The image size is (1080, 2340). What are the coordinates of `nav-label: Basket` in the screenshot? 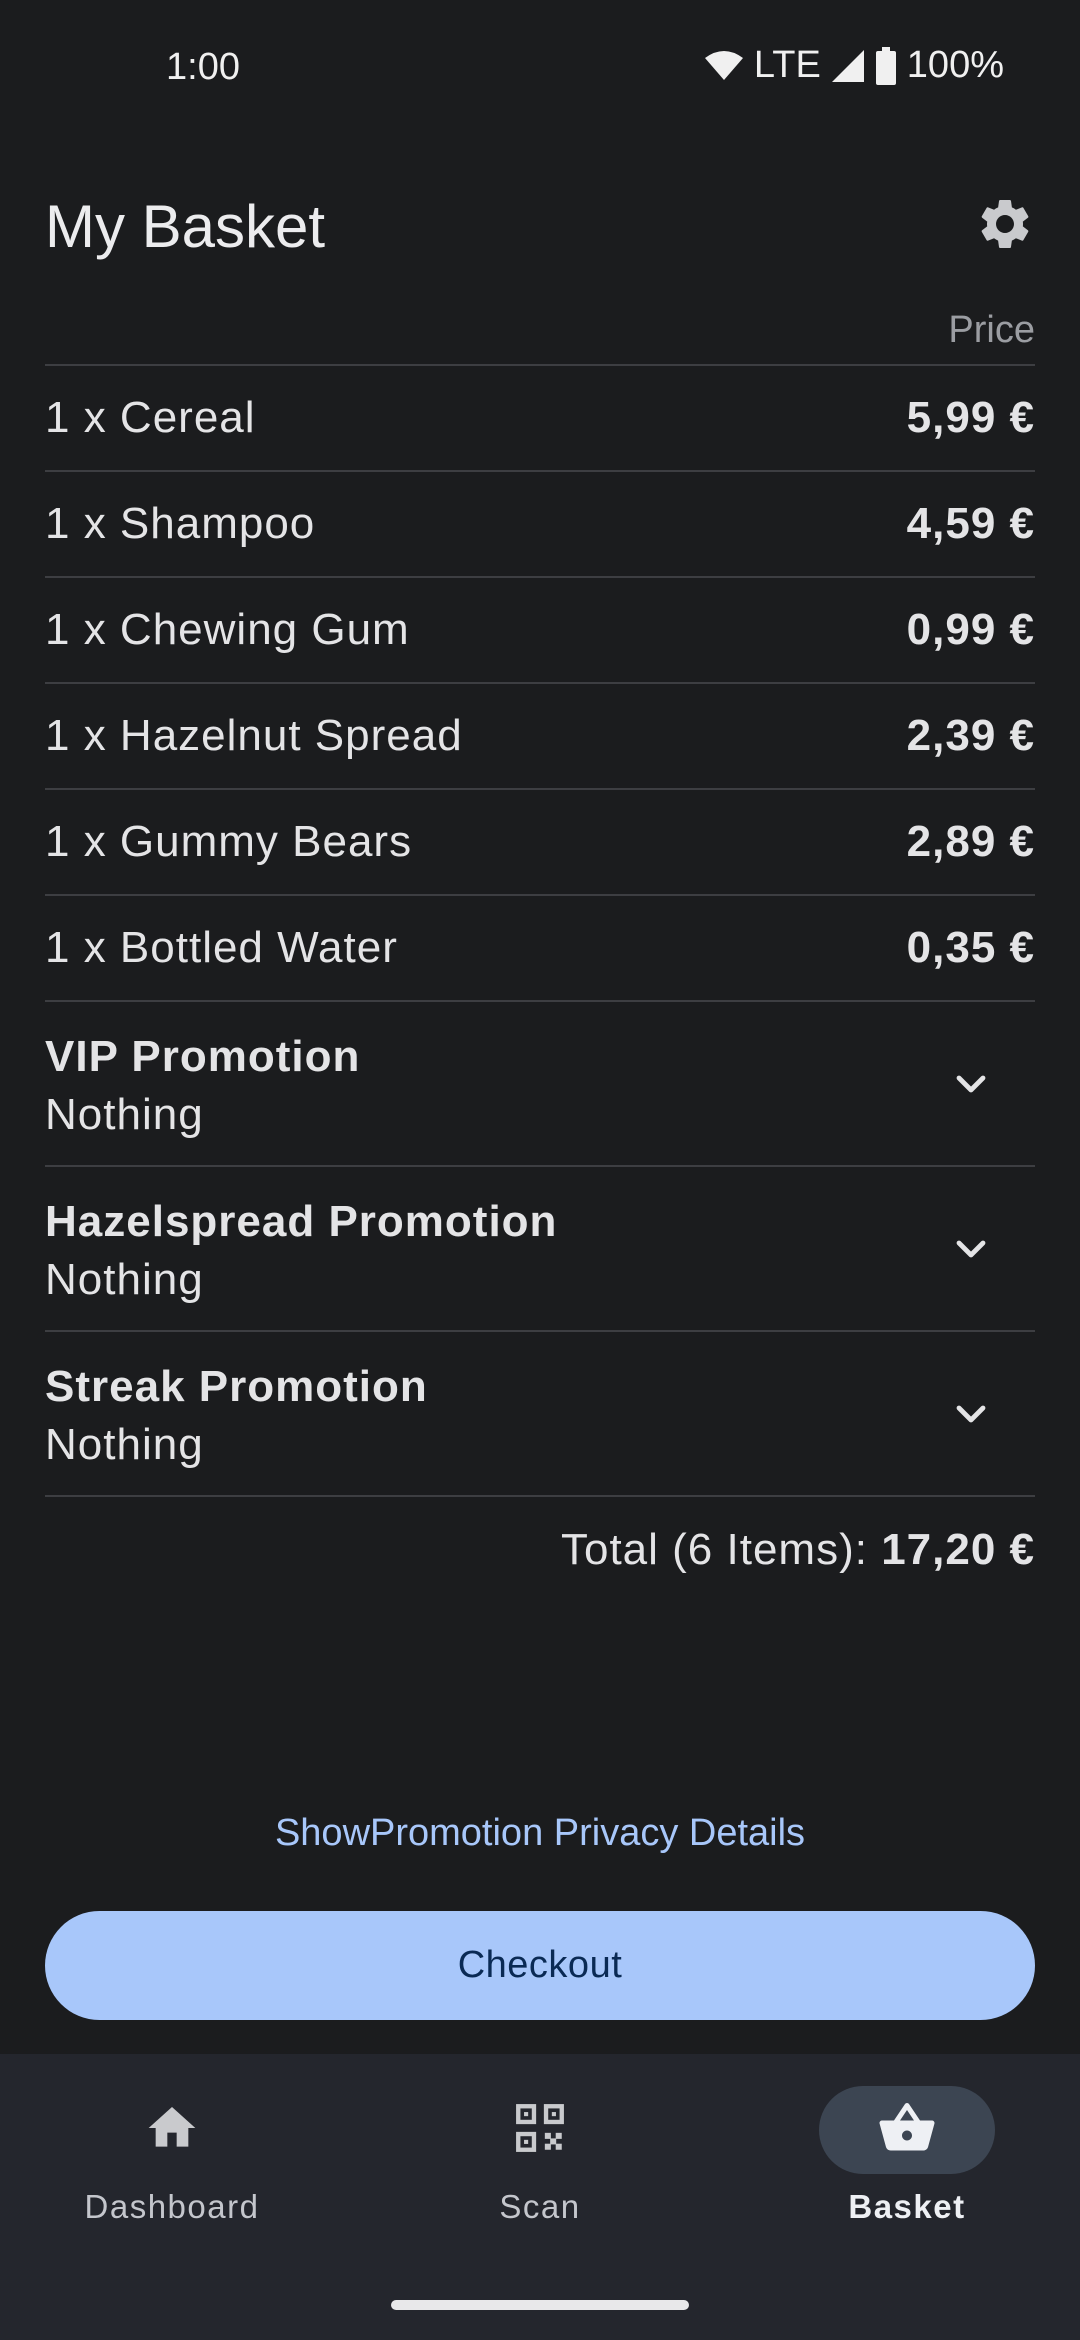 It's located at (907, 2206).